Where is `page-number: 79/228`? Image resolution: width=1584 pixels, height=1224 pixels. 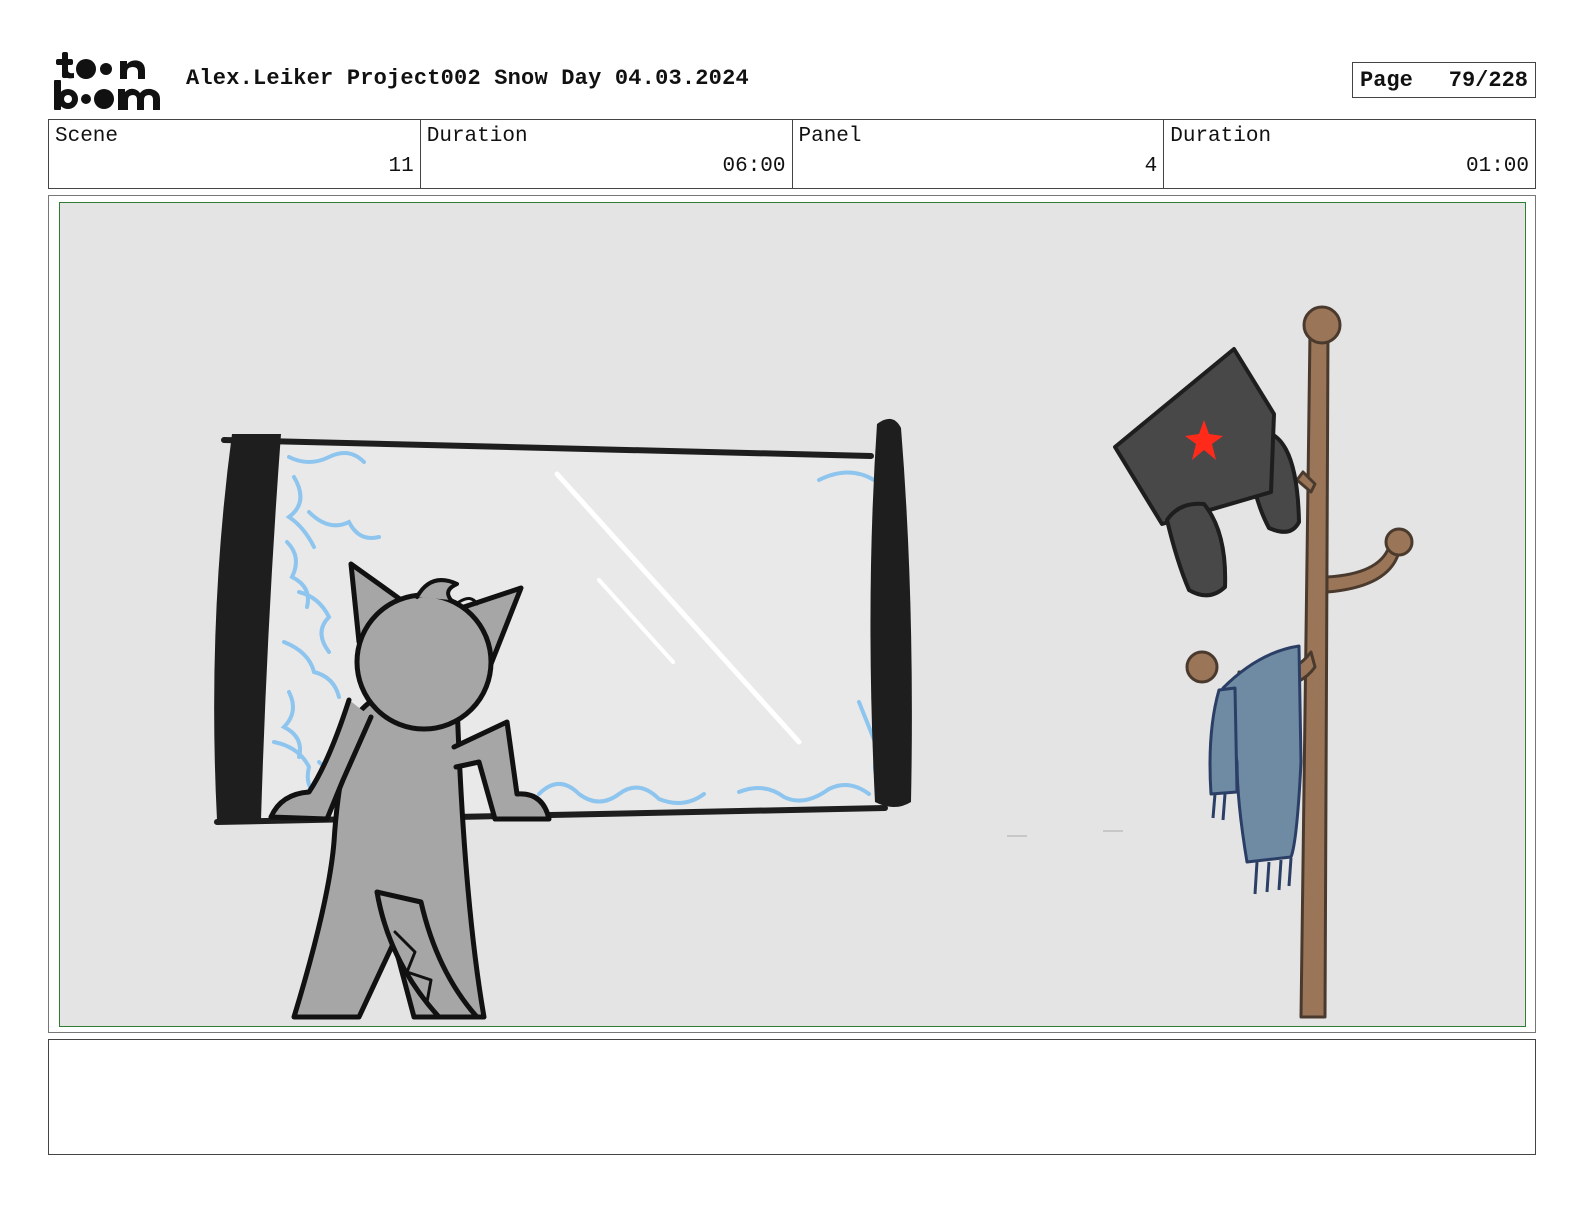
page-number: 79/228 is located at coordinates (1488, 80).